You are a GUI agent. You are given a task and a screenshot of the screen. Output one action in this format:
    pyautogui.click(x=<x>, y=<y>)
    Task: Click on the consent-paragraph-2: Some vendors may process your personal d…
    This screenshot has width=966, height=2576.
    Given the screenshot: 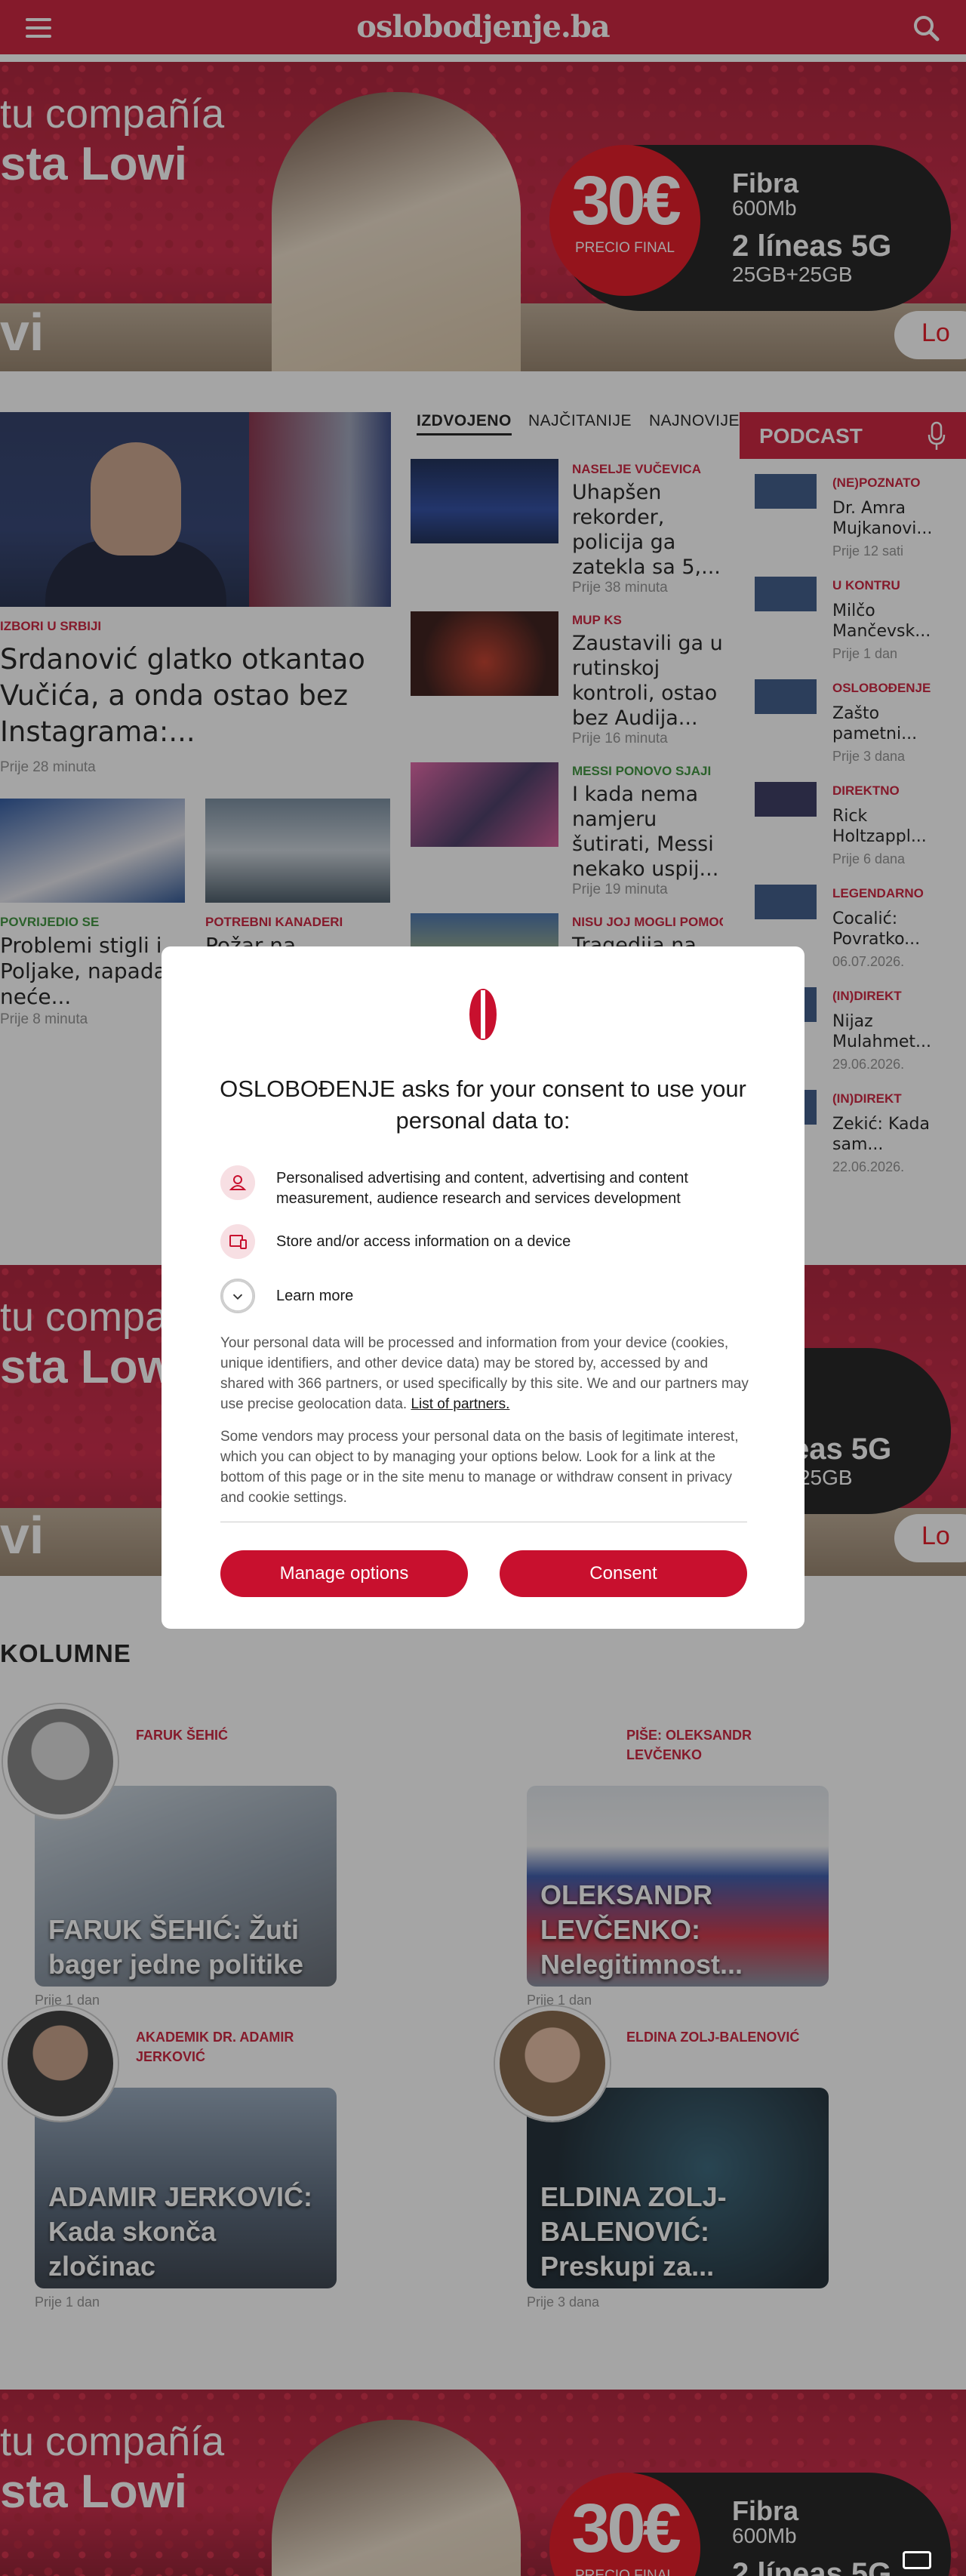 What is the action you would take?
    pyautogui.click(x=479, y=1467)
    